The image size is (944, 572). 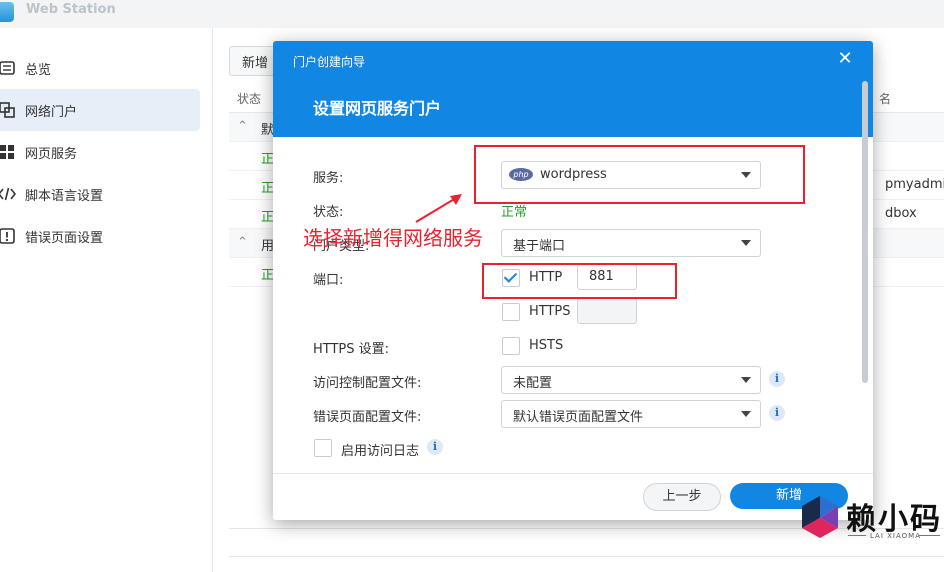 I want to click on app-title: Web Station, so click(x=71, y=9).